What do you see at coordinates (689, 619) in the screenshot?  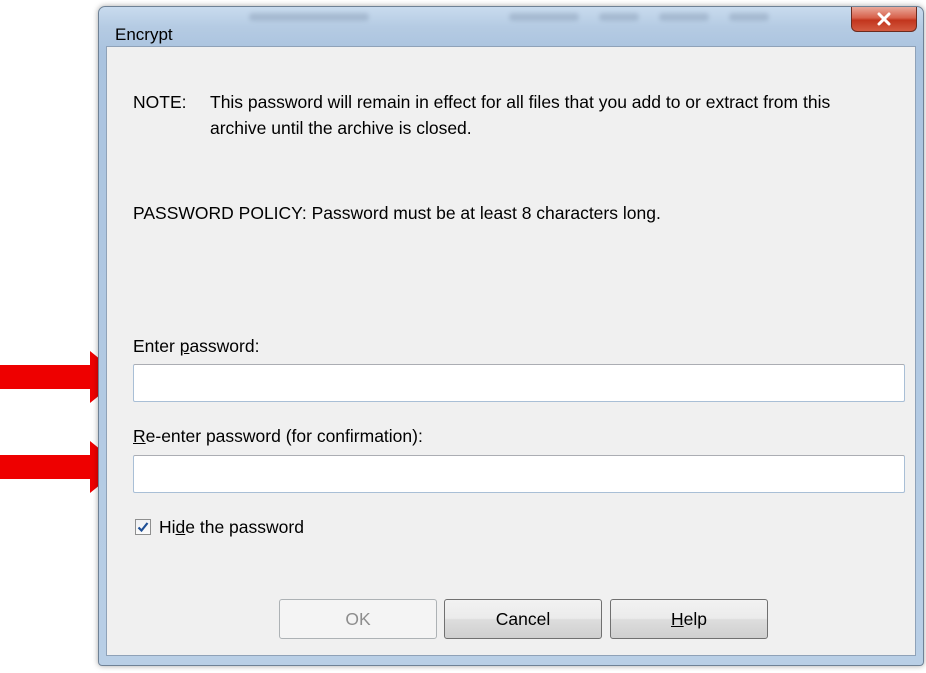 I see `help-button: Help` at bounding box center [689, 619].